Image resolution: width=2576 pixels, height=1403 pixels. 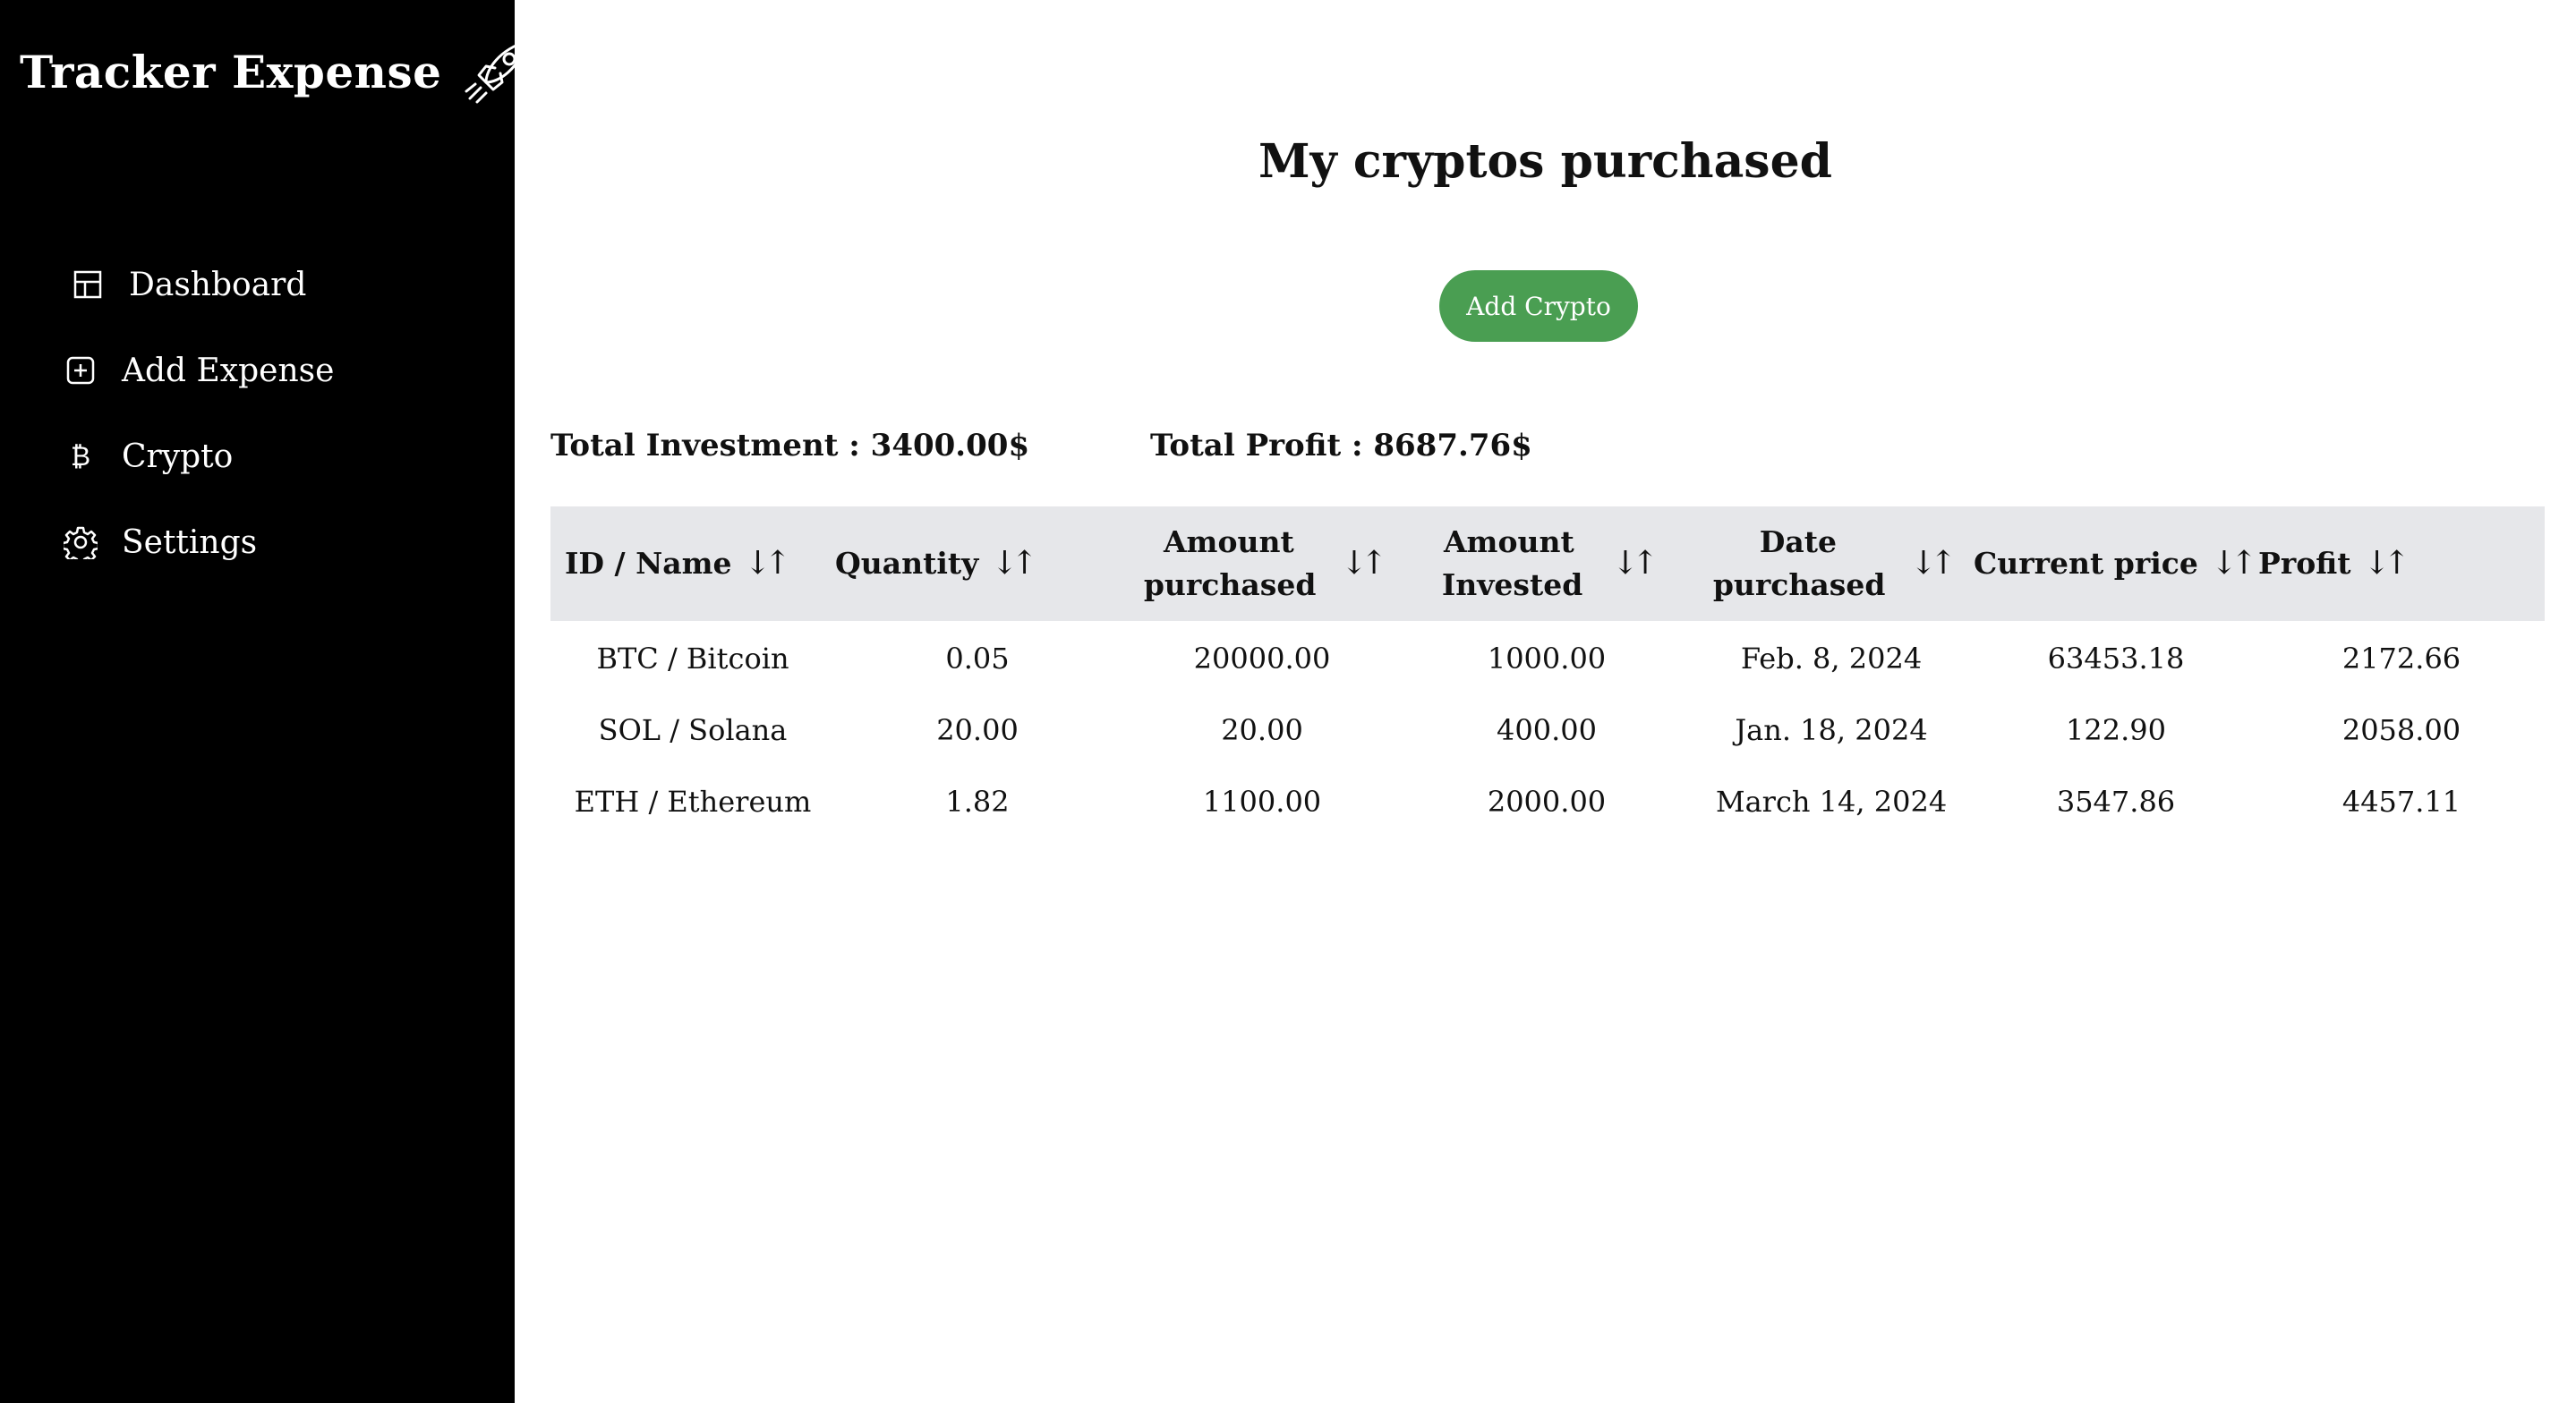 What do you see at coordinates (1230, 563) in the screenshot?
I see `column-header-label: Amount purchased` at bounding box center [1230, 563].